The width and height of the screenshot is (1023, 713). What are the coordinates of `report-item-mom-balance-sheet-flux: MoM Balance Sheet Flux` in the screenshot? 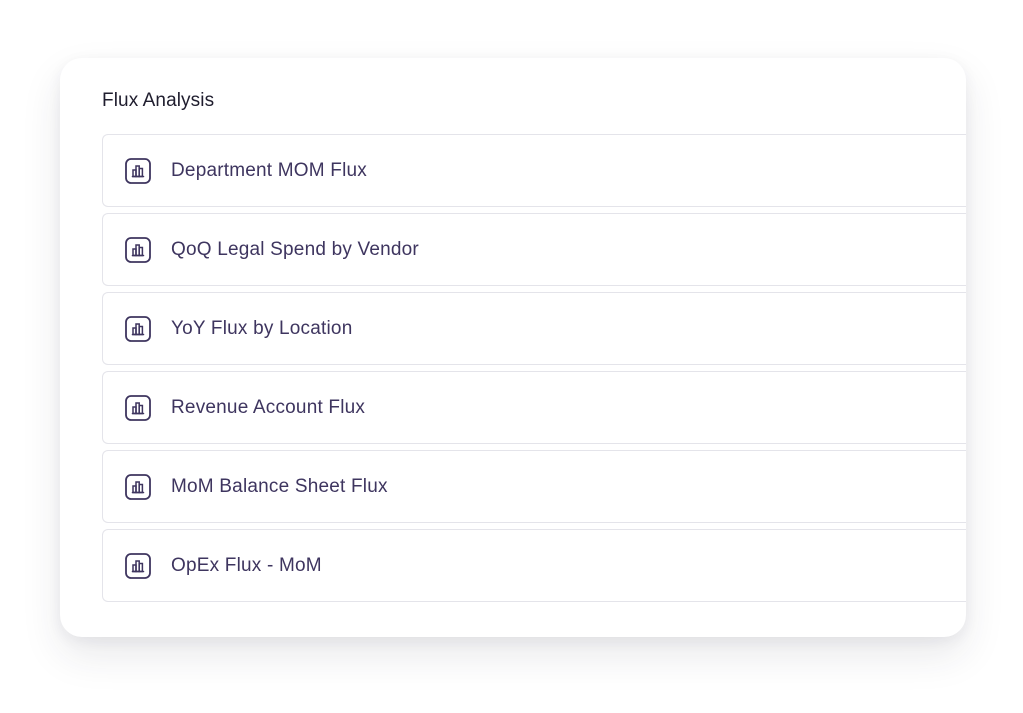 It's located at (534, 486).